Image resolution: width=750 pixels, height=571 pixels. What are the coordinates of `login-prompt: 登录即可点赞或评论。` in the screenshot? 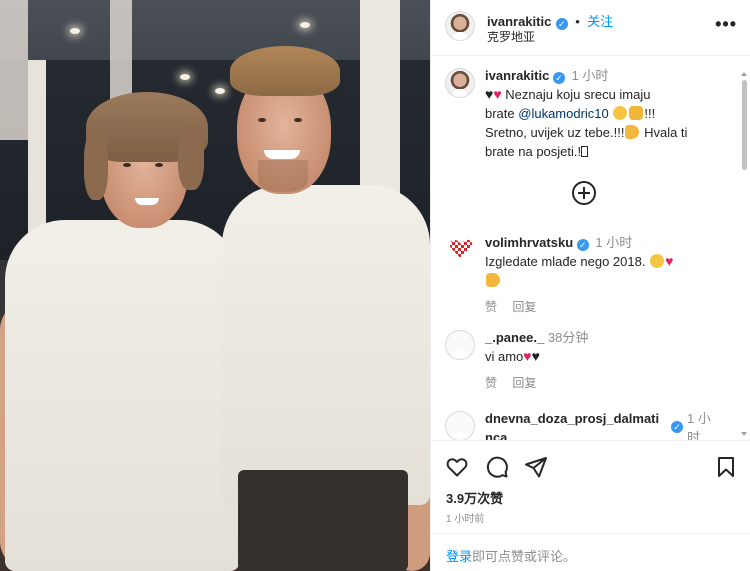 It's located at (590, 552).